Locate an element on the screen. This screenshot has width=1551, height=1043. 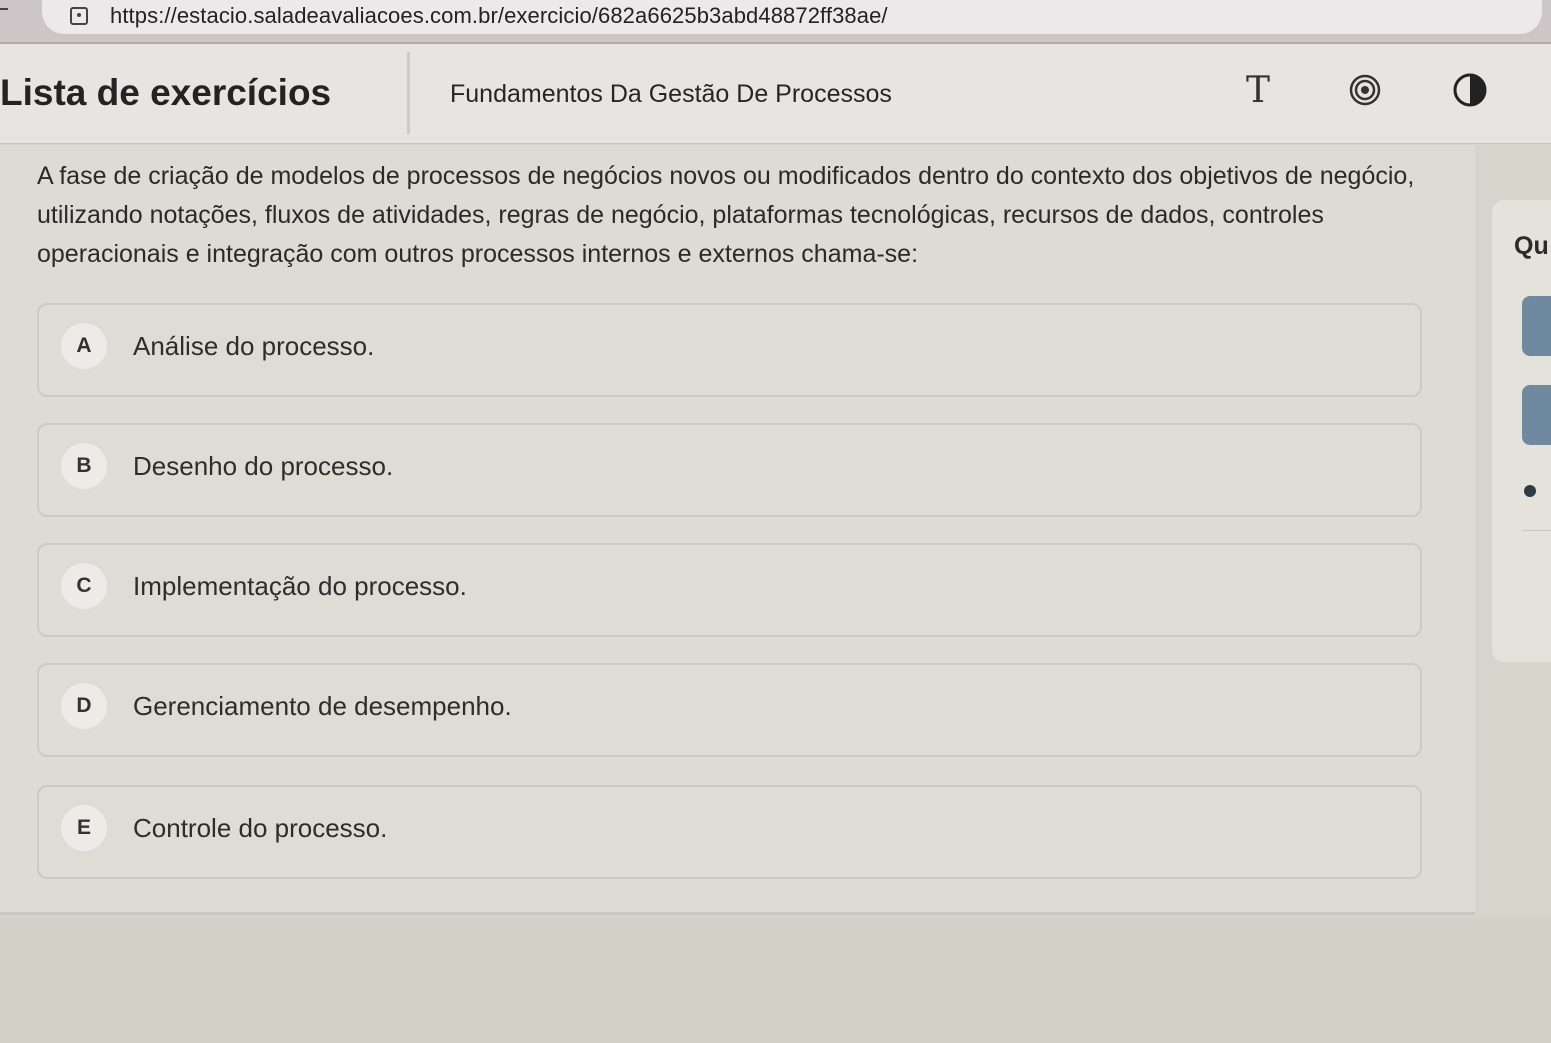
side-panel-label: Qu is located at coordinates (1531, 246).